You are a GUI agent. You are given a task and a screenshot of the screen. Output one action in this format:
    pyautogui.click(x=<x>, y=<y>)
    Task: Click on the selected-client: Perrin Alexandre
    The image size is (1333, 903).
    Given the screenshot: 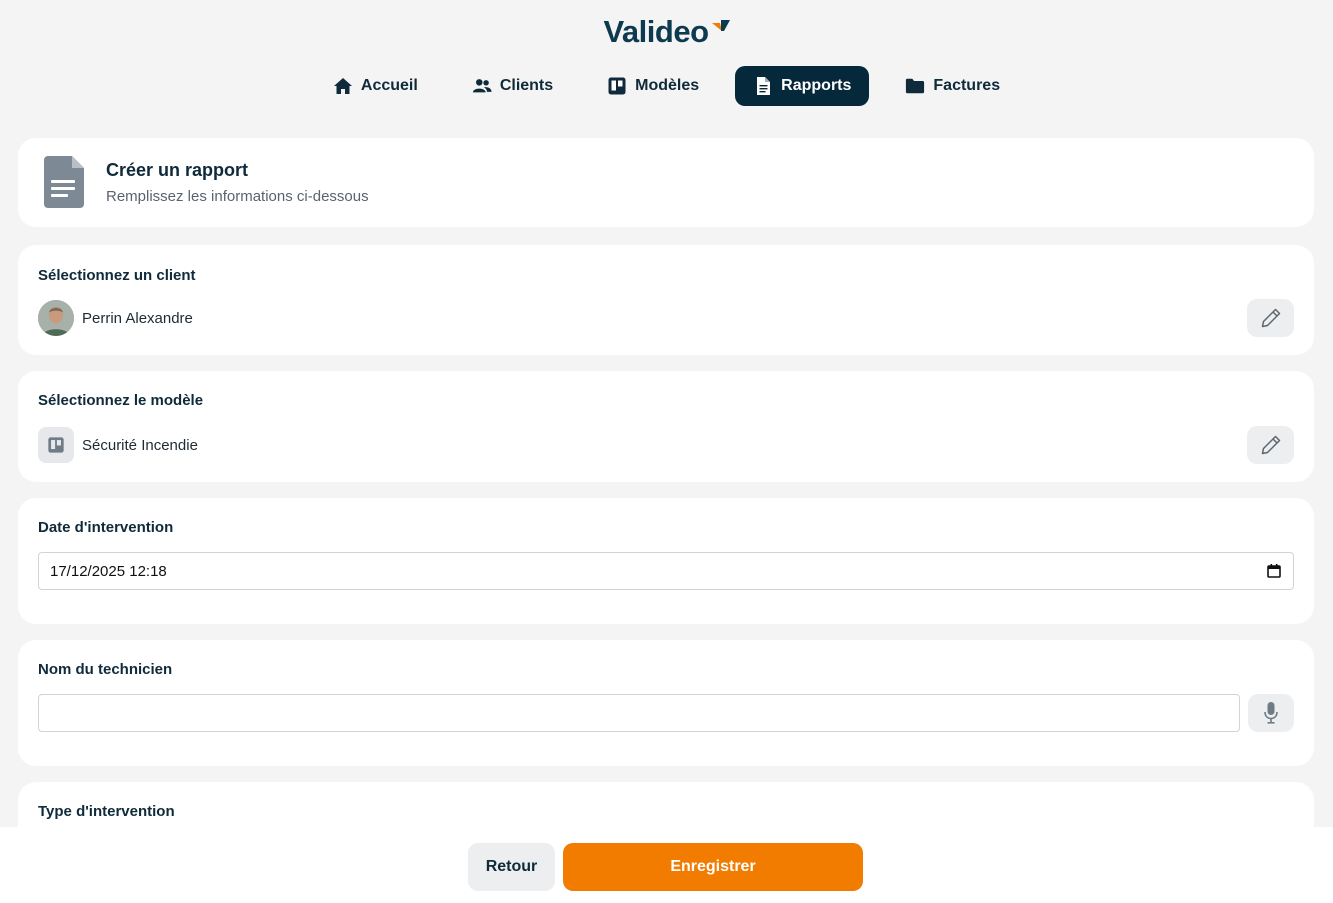 What is the action you would take?
    pyautogui.click(x=115, y=318)
    